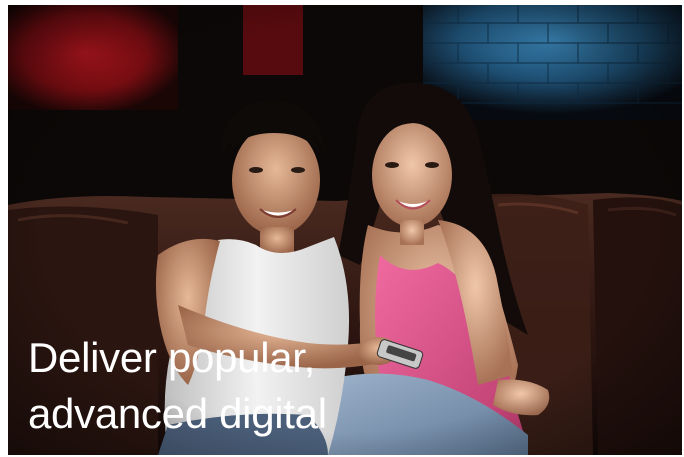 The height and width of the screenshot is (457, 684). I want to click on caption-line-1: Deliver popular,, so click(172, 357).